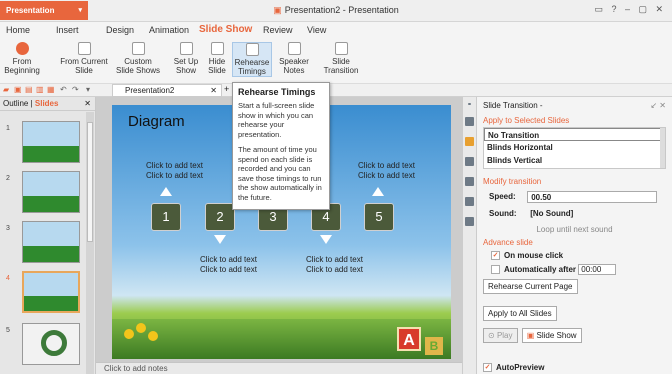 The height and width of the screenshot is (374, 672). What do you see at coordinates (226, 89) in the screenshot?
I see `new-tab-icon: +` at bounding box center [226, 89].